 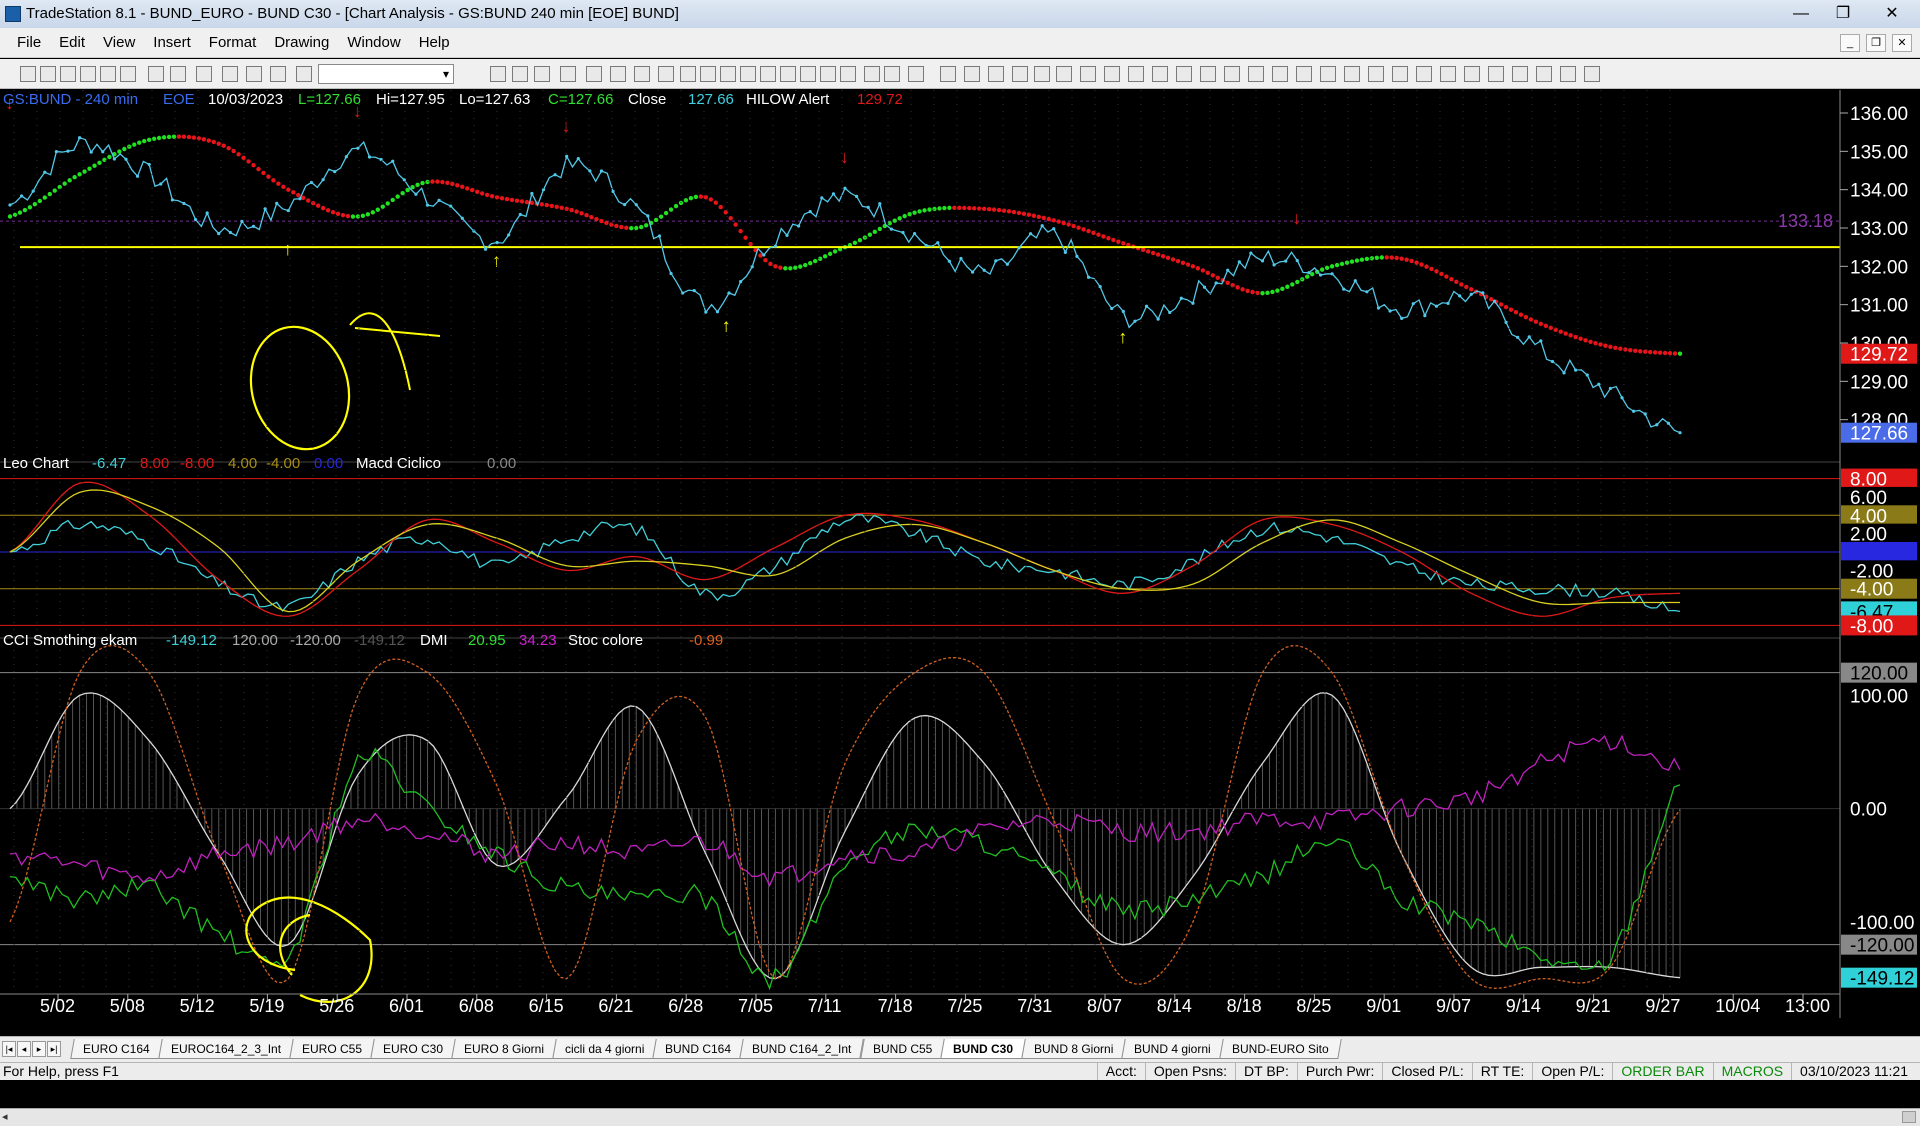 What do you see at coordinates (983, 1049) in the screenshot?
I see `tab-bund-c30: BUND C30` at bounding box center [983, 1049].